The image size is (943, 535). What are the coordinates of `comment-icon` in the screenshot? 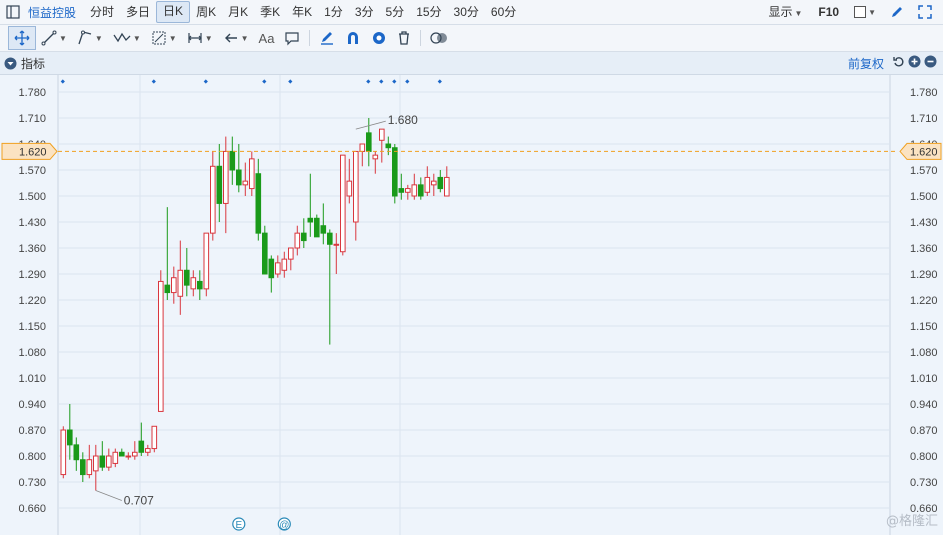 It's located at (292, 38).